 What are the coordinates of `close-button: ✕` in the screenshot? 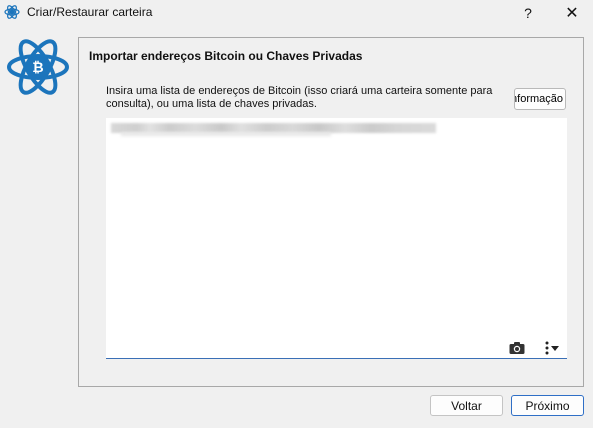 It's located at (572, 12).